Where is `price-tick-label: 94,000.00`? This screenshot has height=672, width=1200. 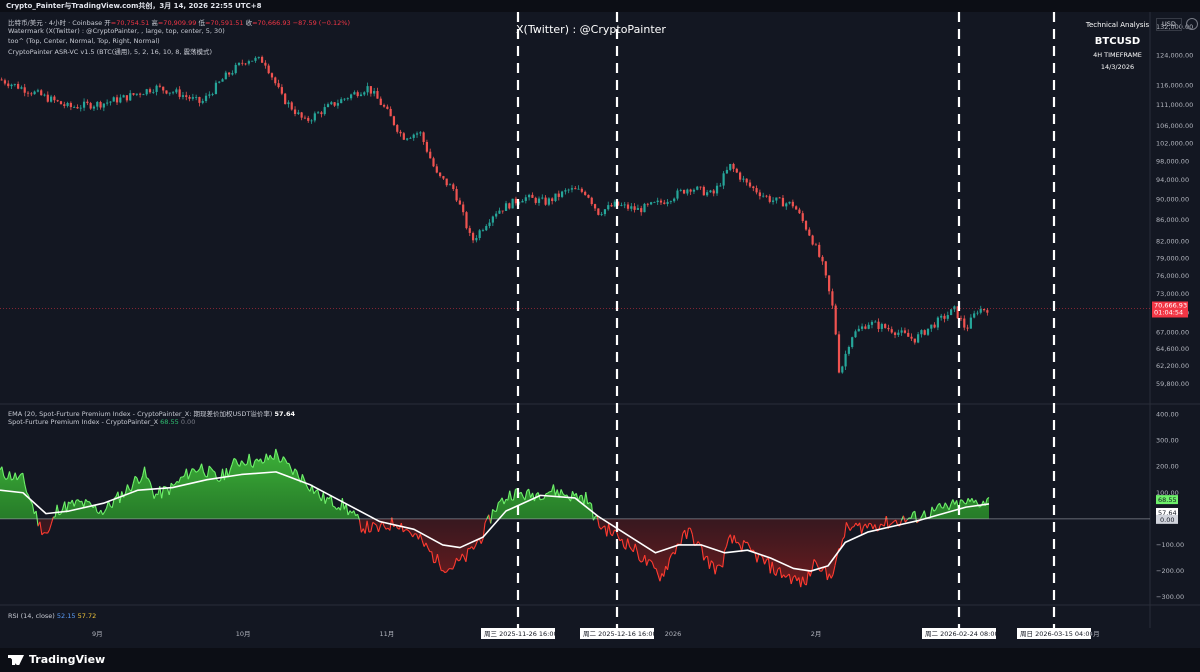 price-tick-label: 94,000.00 is located at coordinates (1172, 180).